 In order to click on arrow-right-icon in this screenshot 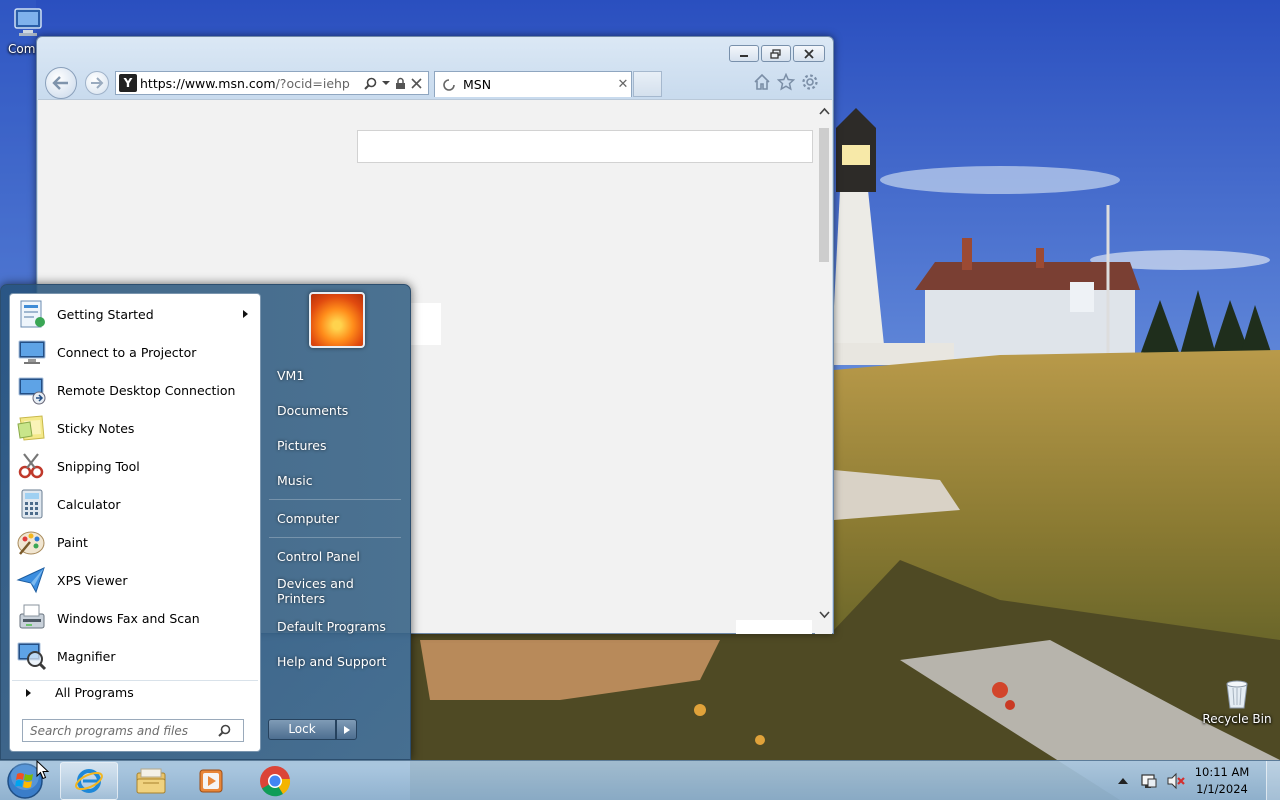, I will do `click(97, 83)`.